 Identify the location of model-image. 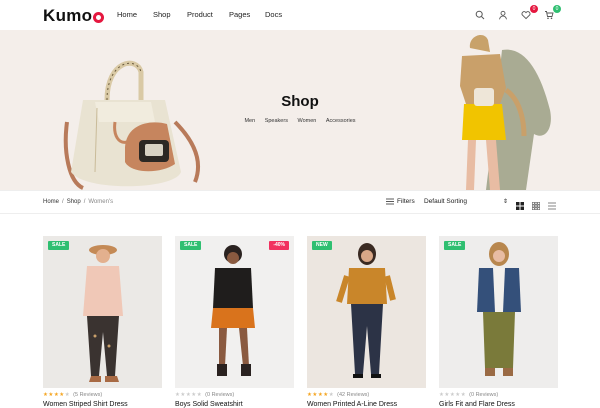
(505, 112).